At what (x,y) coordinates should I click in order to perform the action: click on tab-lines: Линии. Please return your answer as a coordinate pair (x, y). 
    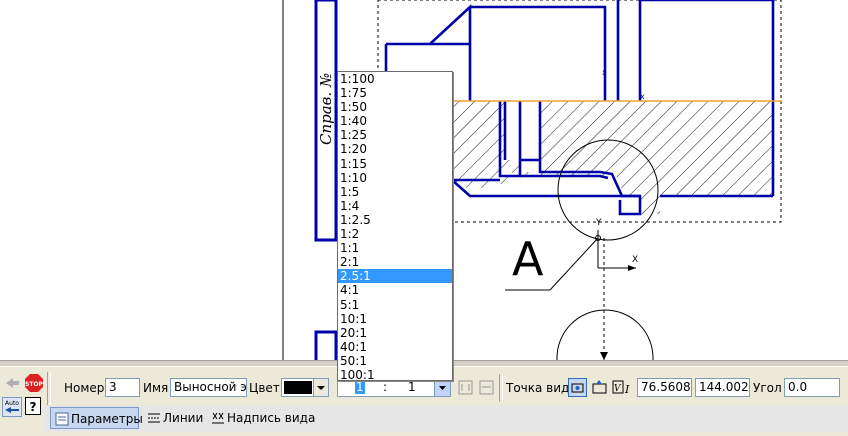
    Looking at the image, I should click on (174, 418).